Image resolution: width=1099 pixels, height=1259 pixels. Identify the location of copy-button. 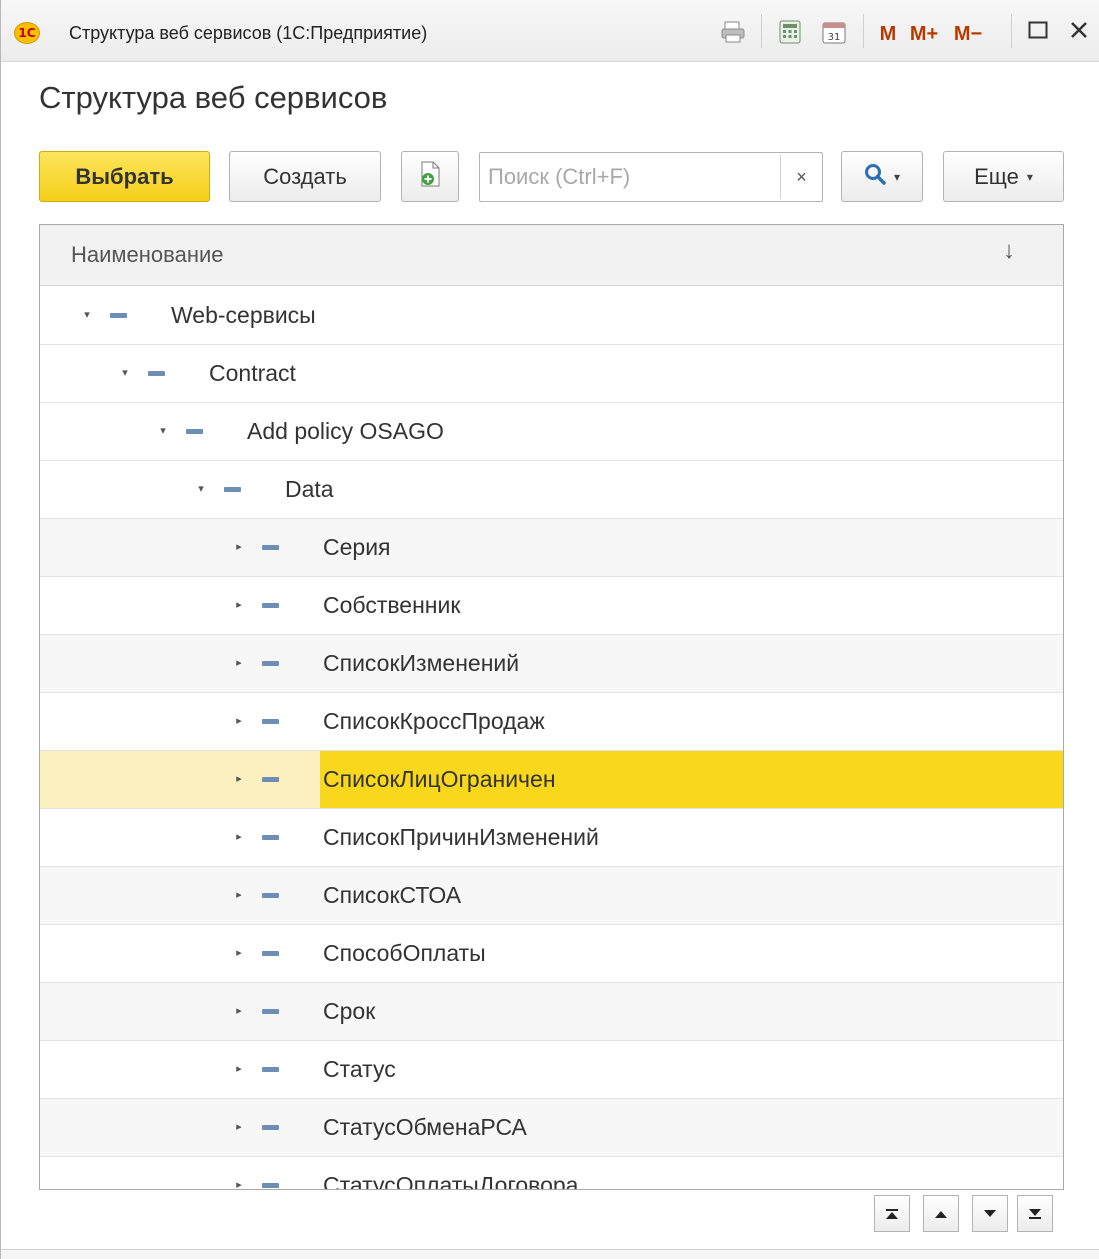
(430, 176).